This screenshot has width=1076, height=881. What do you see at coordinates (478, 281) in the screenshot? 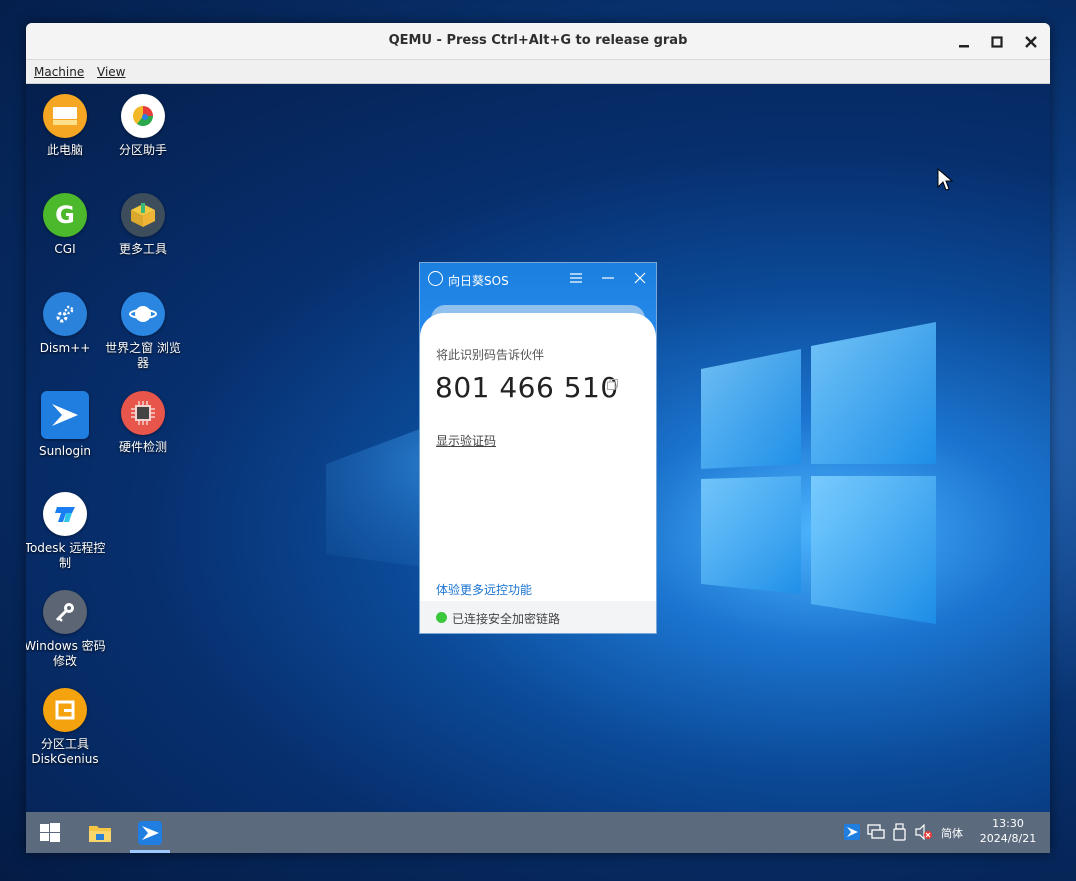
I see `sos-title: 向日葵SOS` at bounding box center [478, 281].